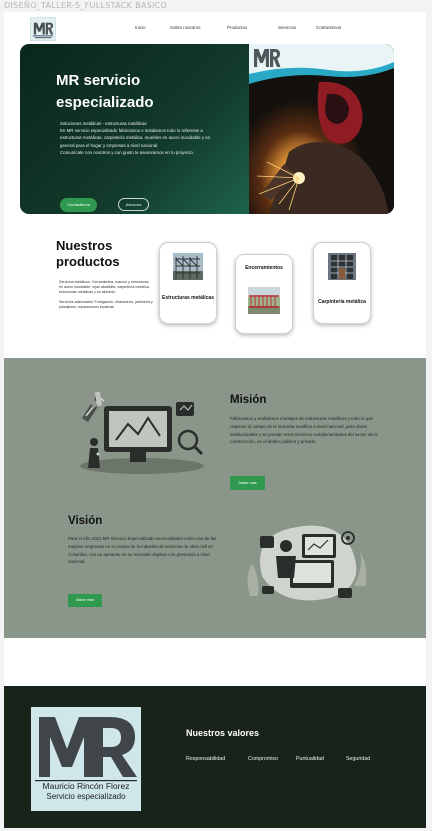 The height and width of the screenshot is (831, 432). Describe the element at coordinates (342, 302) in the screenshot. I see `card-label: Carpintería metálica` at that location.